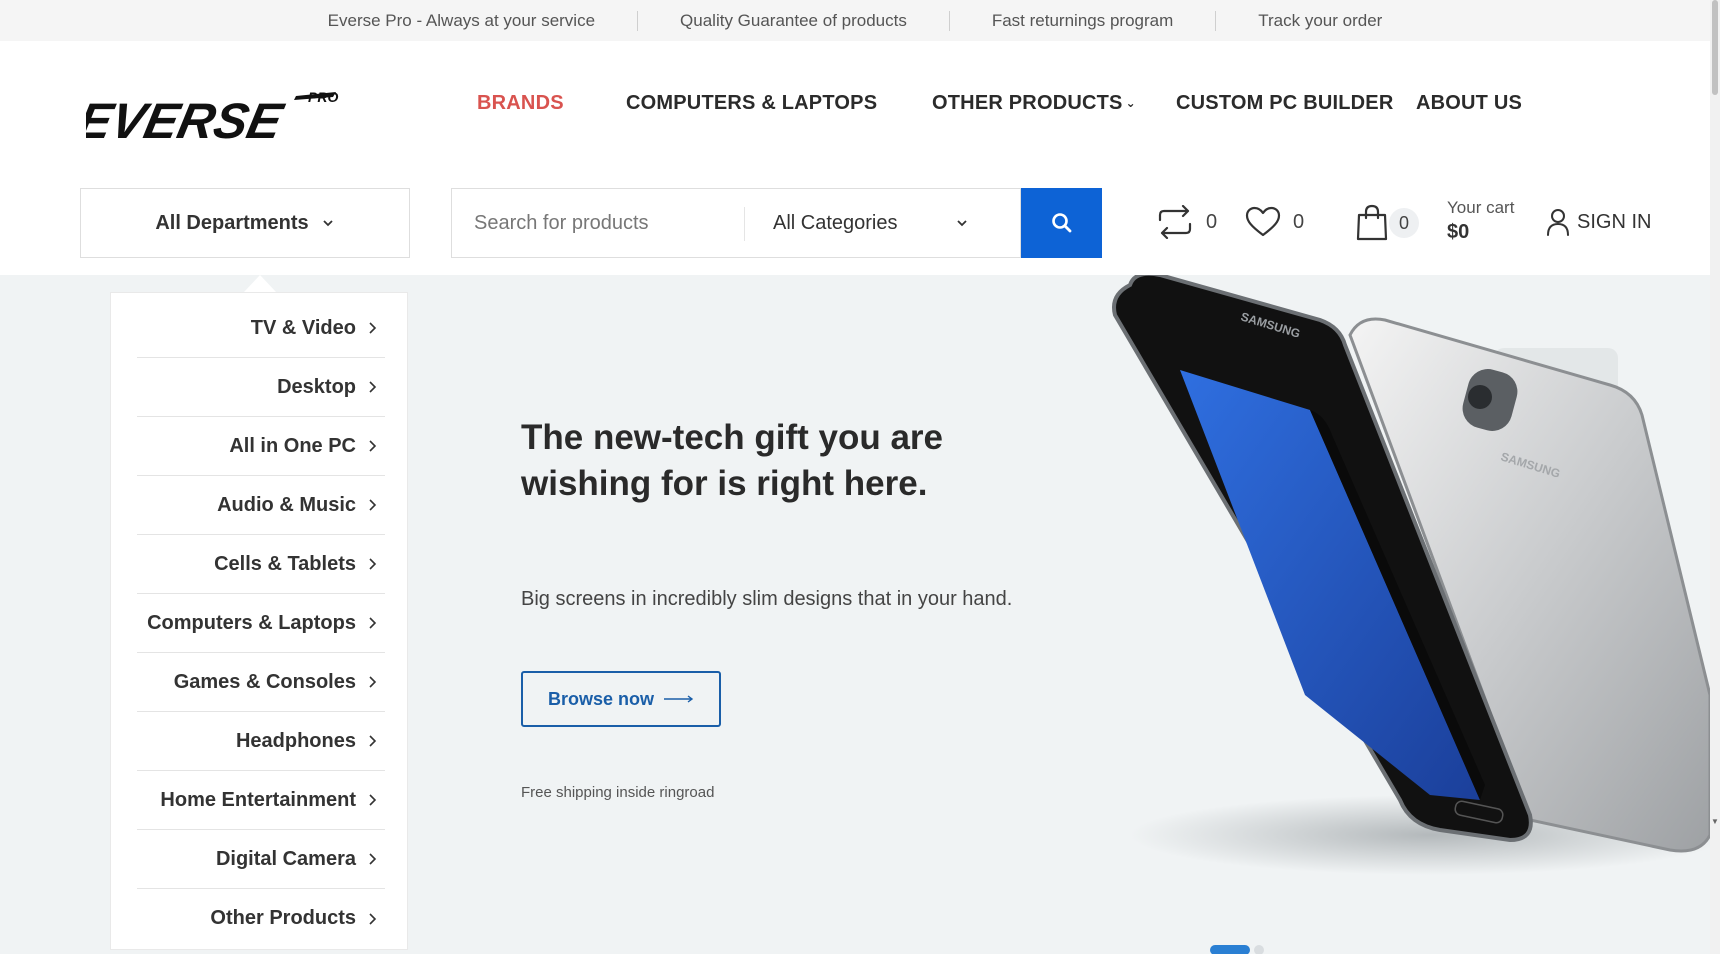 This screenshot has width=1720, height=954. Describe the element at coordinates (1263, 221) in the screenshot. I see `heart-icon` at that location.